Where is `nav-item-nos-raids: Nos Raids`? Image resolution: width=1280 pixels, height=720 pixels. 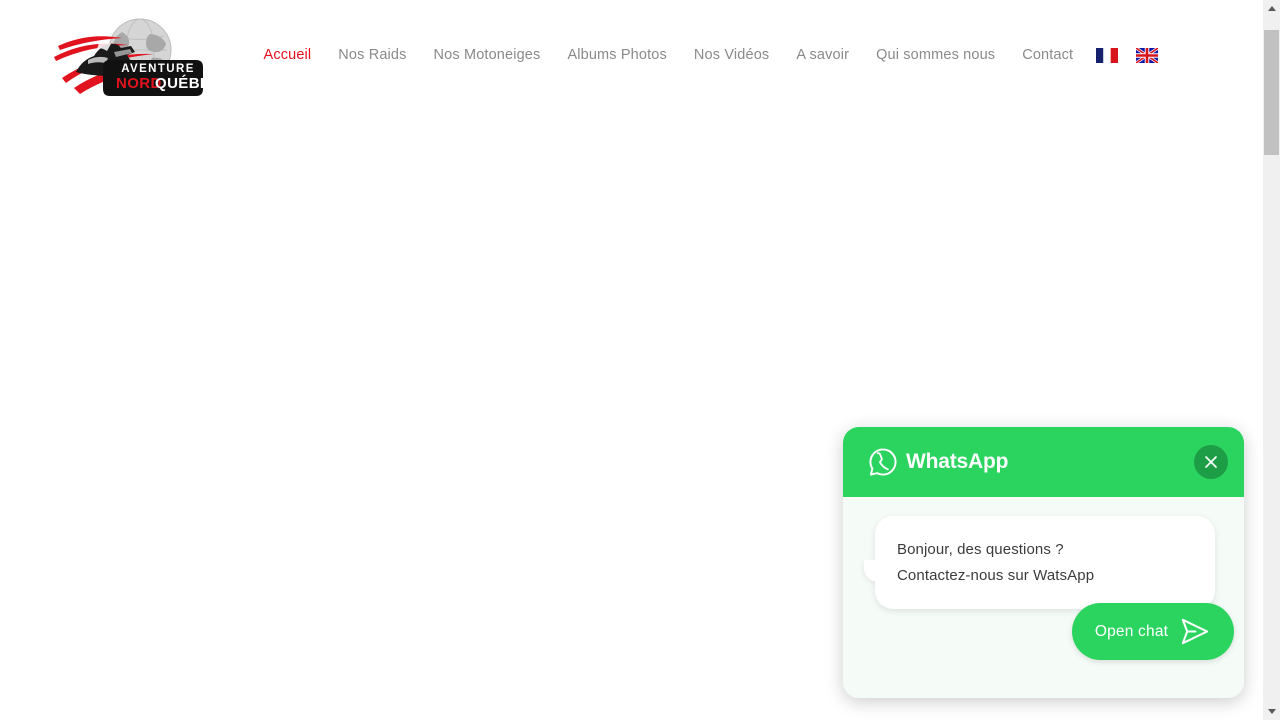
nav-item-nos-raids: Nos Raids is located at coordinates (372, 55).